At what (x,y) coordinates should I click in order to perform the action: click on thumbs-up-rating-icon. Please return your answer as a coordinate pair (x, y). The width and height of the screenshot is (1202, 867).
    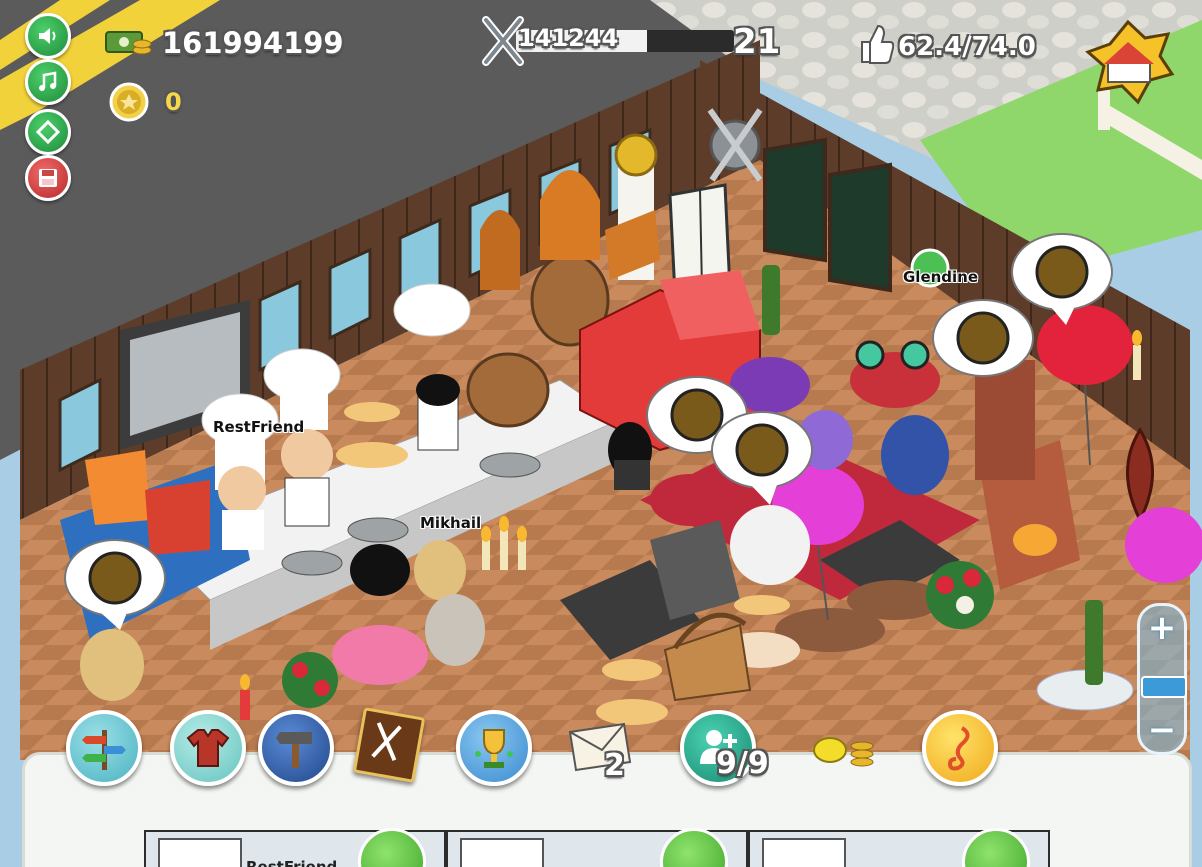
    Looking at the image, I should click on (875, 44).